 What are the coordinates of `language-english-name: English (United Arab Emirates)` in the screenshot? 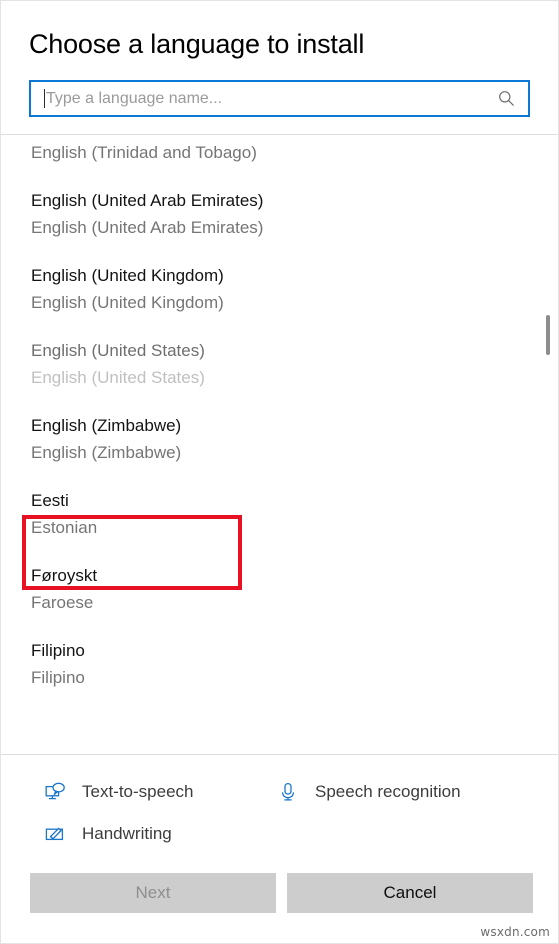 It's located at (147, 227).